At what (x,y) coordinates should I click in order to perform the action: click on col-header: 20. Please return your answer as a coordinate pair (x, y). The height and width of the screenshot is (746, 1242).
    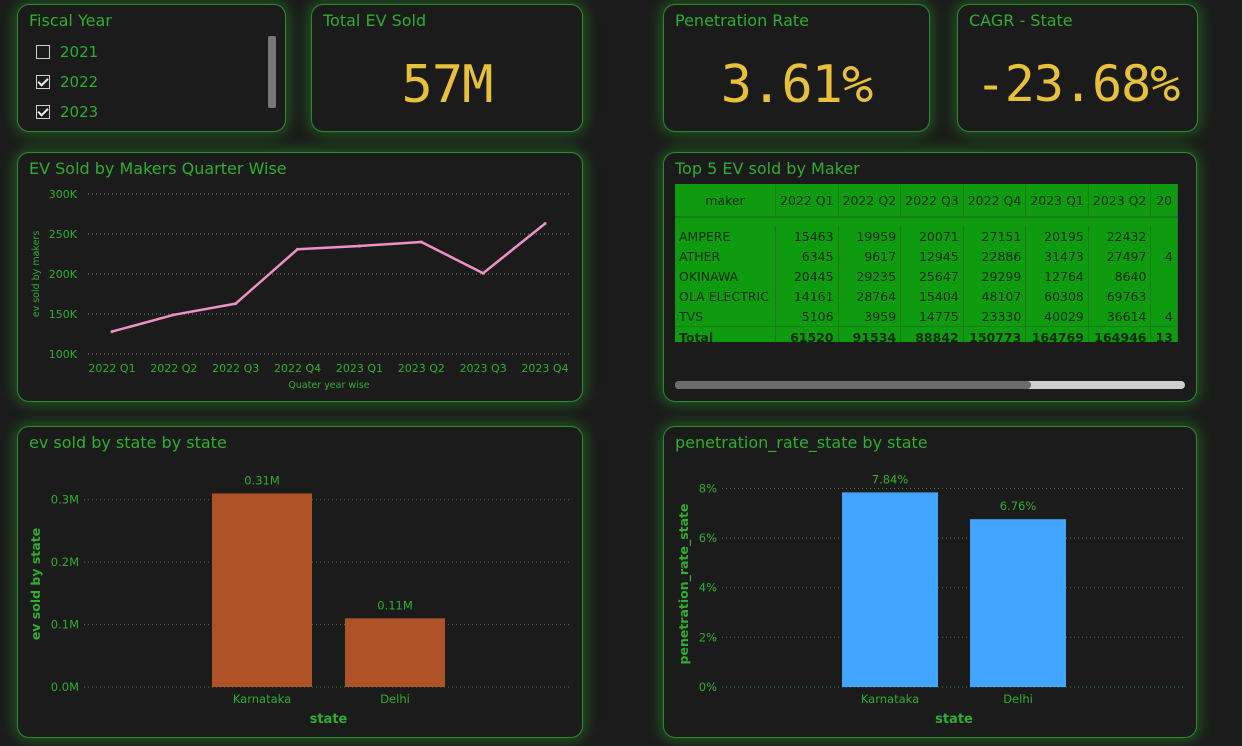
    Looking at the image, I should click on (1164, 201).